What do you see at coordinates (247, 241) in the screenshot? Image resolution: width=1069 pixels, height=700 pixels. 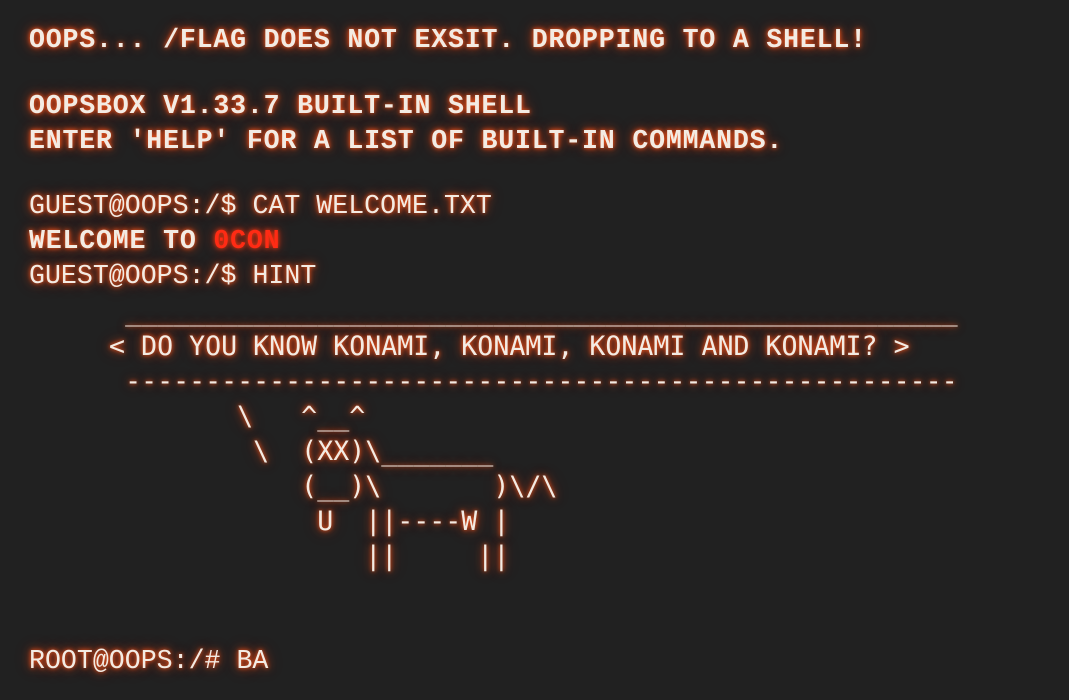 I see `welcome-highlight: 0CON` at bounding box center [247, 241].